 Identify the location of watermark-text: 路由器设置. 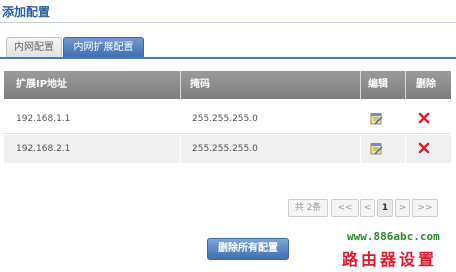
(390, 259).